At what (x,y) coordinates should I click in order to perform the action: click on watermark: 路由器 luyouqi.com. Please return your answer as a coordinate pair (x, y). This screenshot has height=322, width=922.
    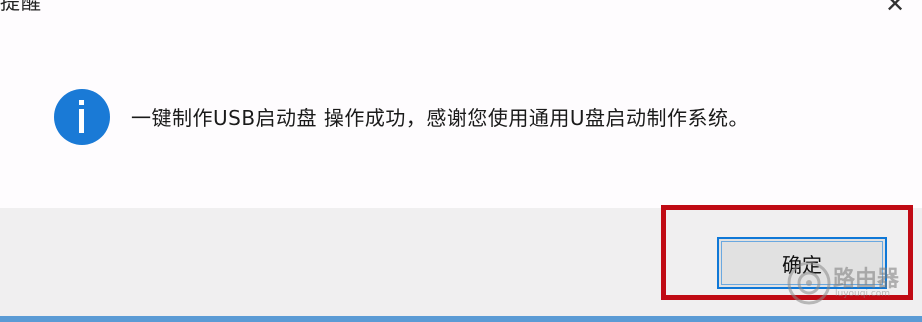
    Looking at the image, I should click on (850, 284).